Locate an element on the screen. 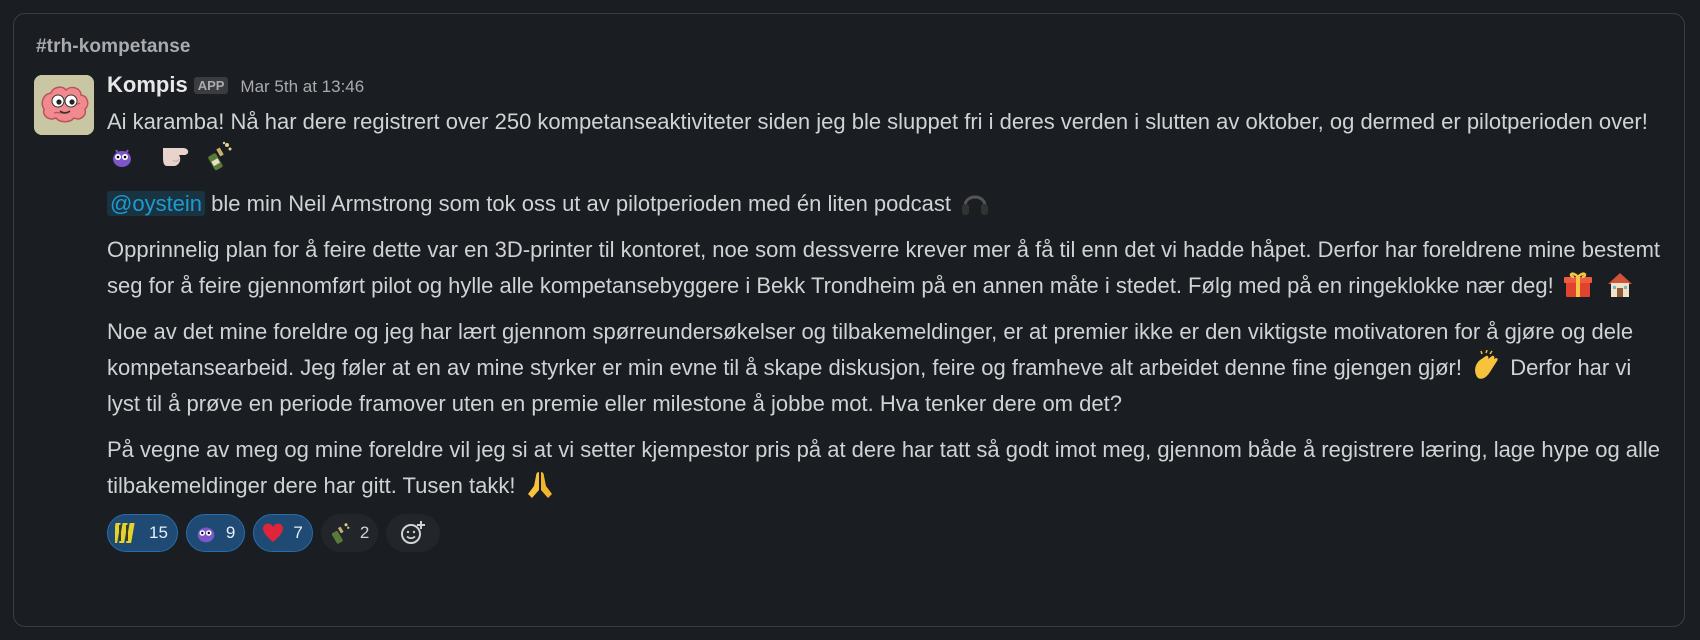 Image resolution: width=1700 pixels, height=640 pixels. brain-avatar-icon is located at coordinates (64, 105).